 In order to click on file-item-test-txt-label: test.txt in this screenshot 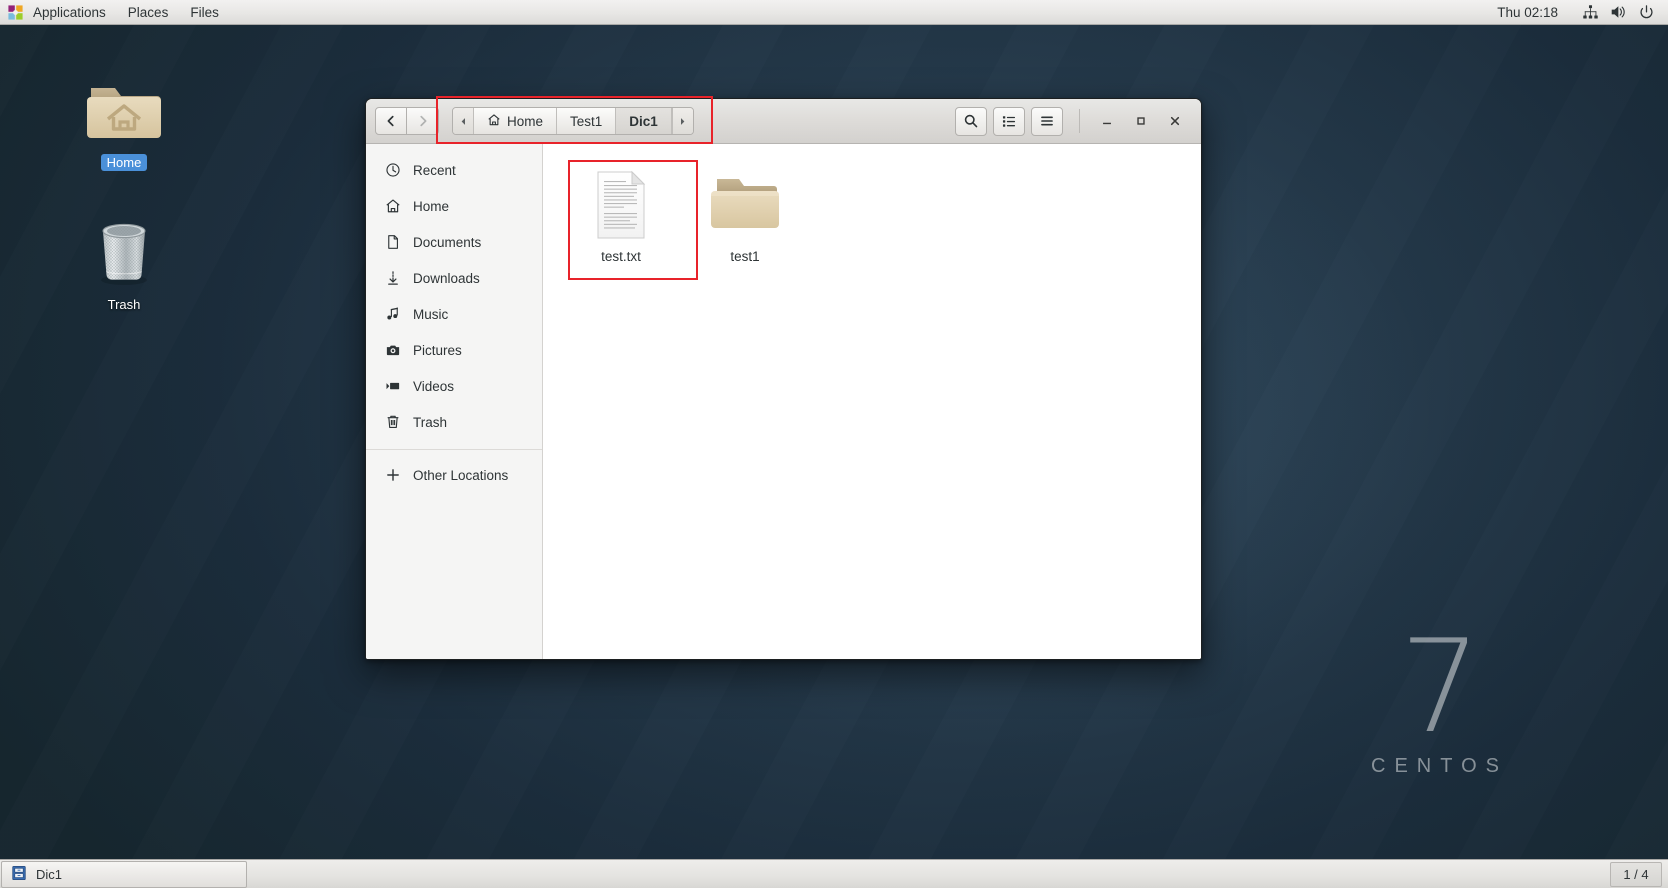, I will do `click(621, 256)`.